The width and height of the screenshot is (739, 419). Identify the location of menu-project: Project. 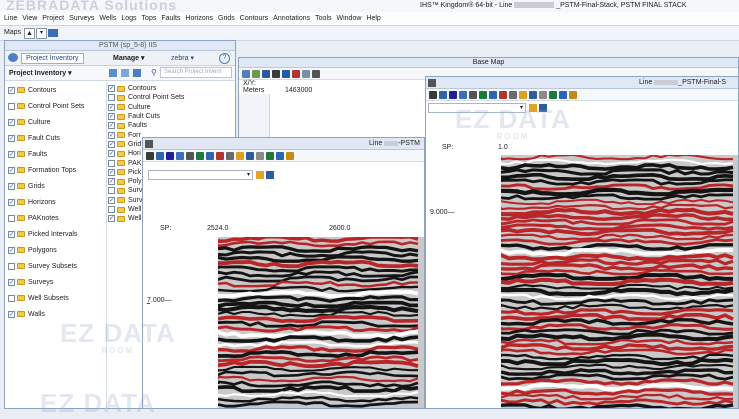
(53, 18).